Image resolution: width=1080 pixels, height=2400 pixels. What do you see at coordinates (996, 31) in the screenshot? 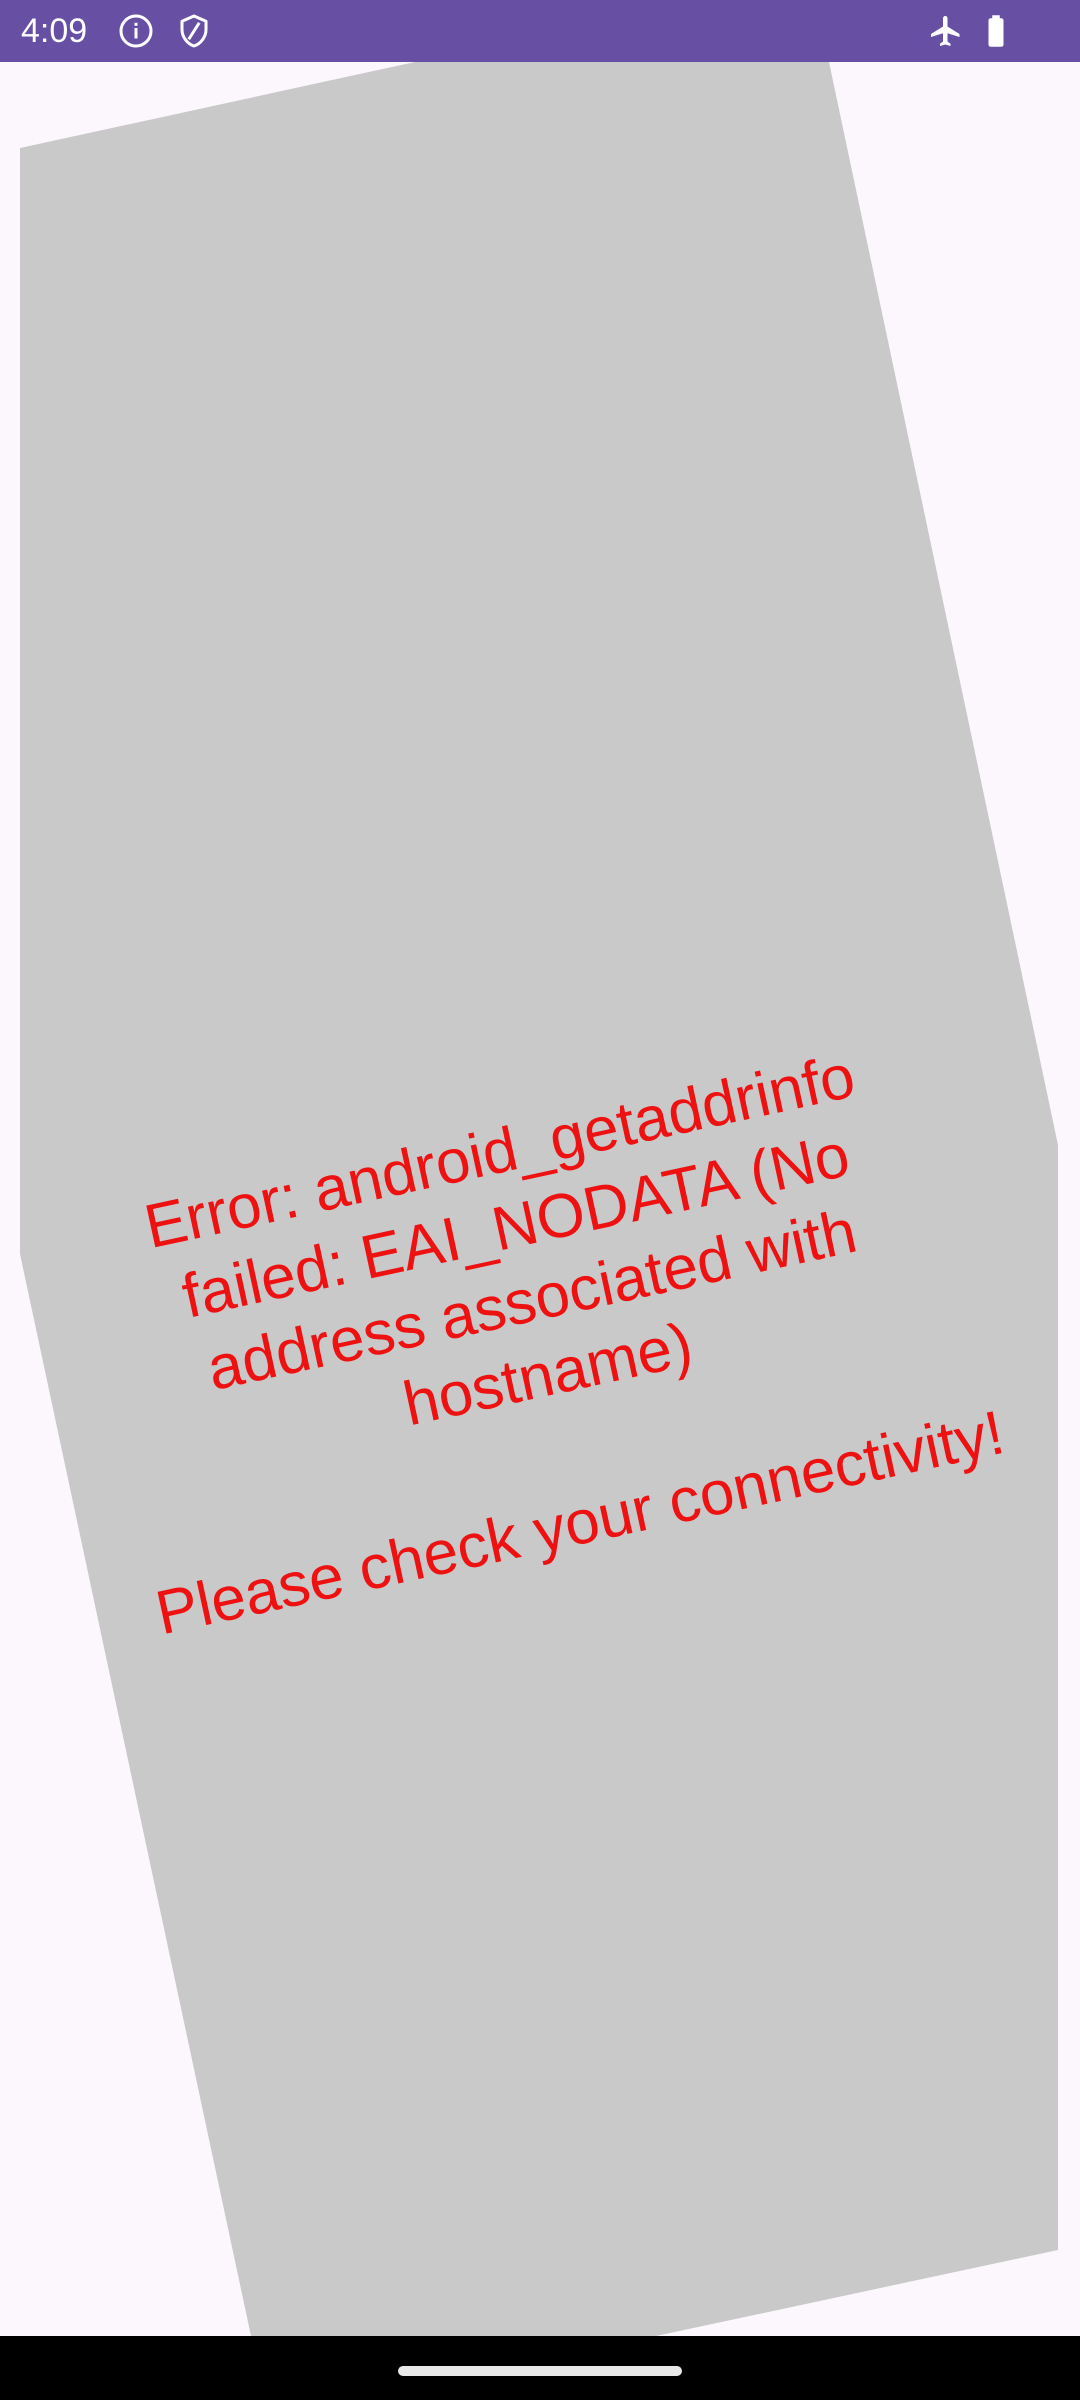
I see `battery-icon` at bounding box center [996, 31].